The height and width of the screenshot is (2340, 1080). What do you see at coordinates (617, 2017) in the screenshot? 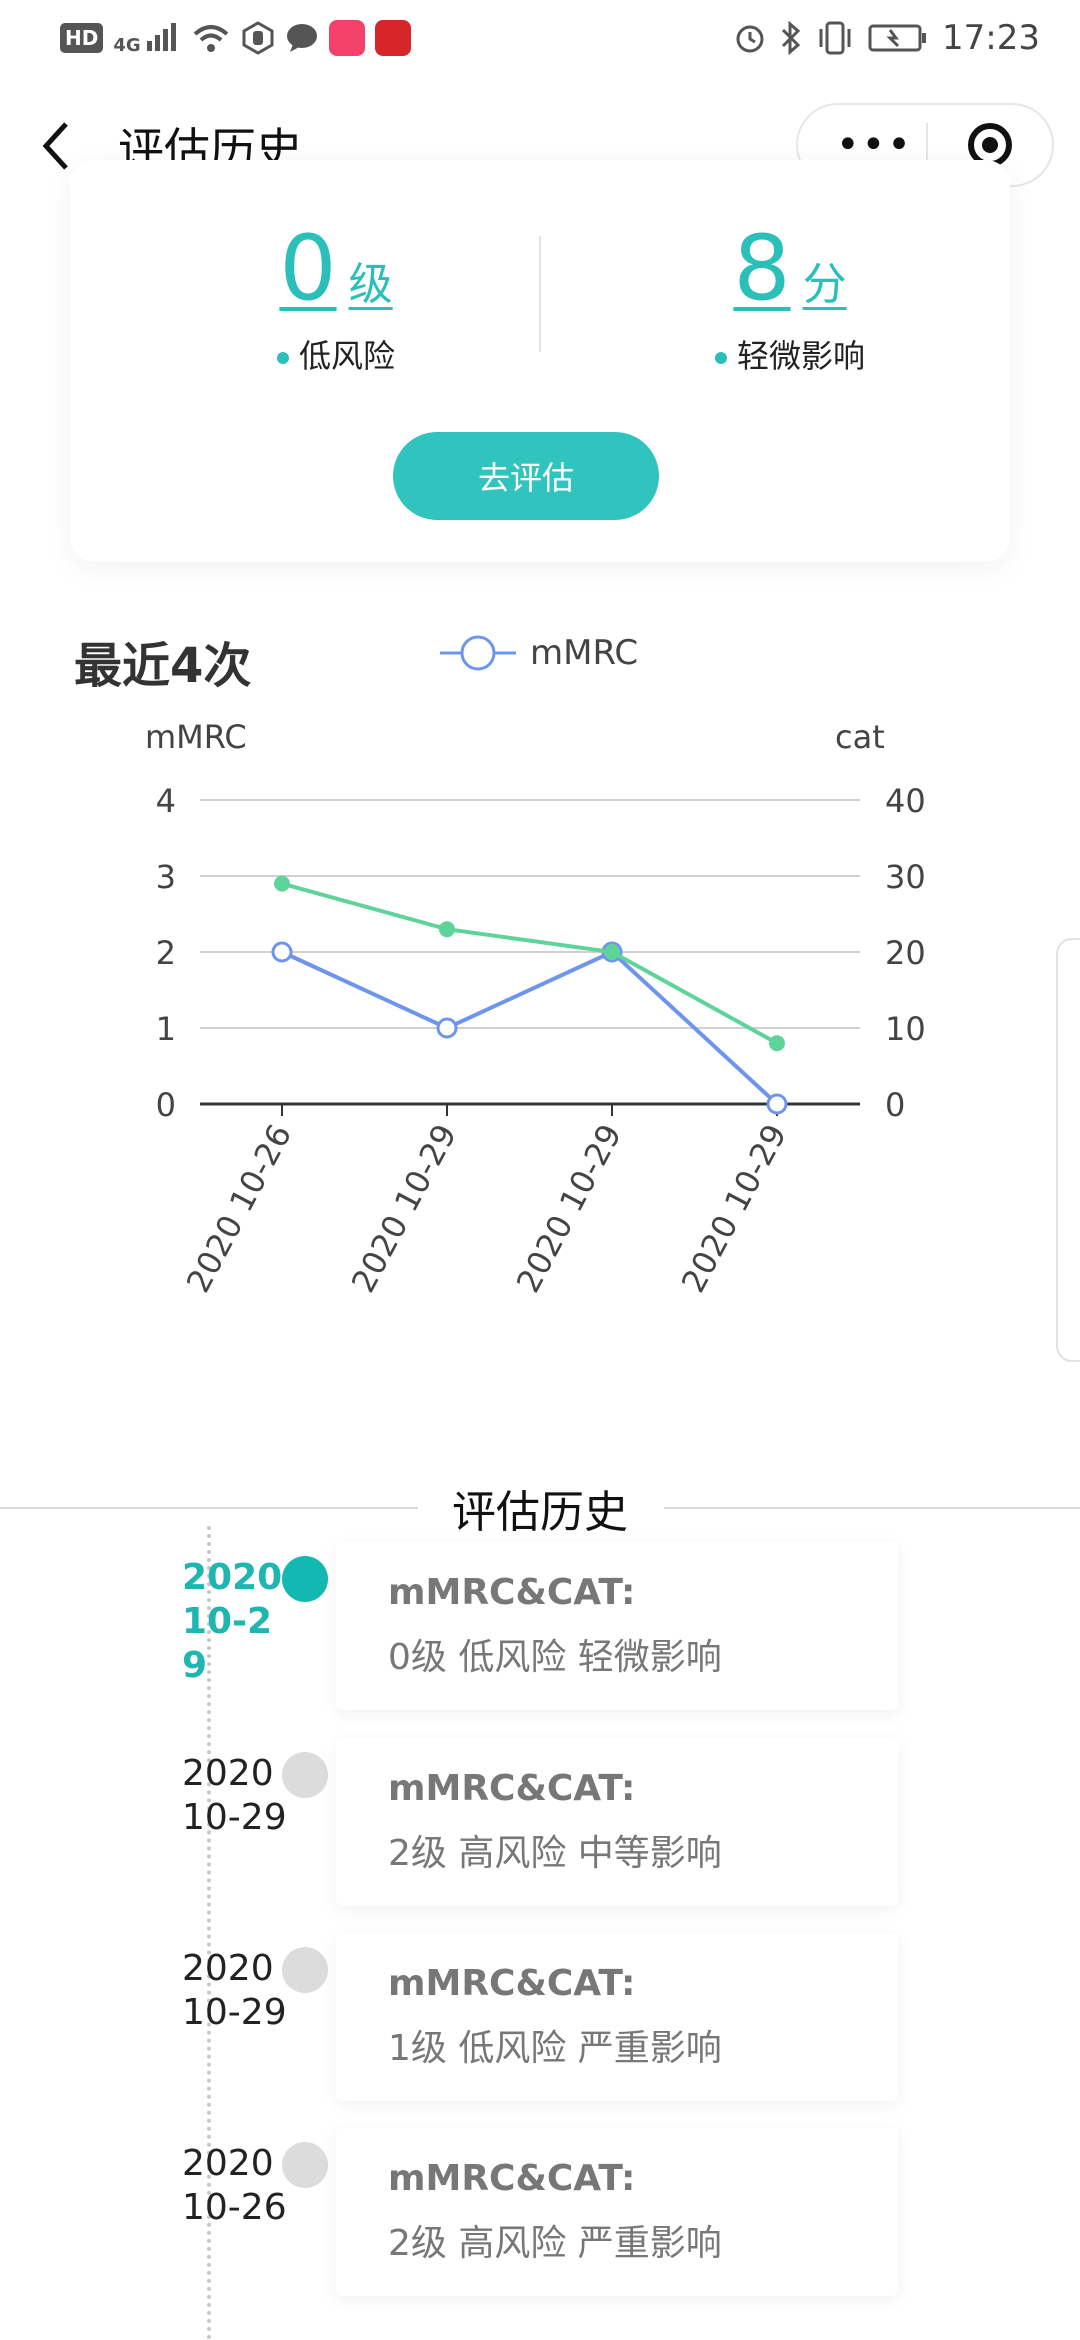
I see `history-card: mMRC&CAT: 1级 低风险 严重影响` at bounding box center [617, 2017].